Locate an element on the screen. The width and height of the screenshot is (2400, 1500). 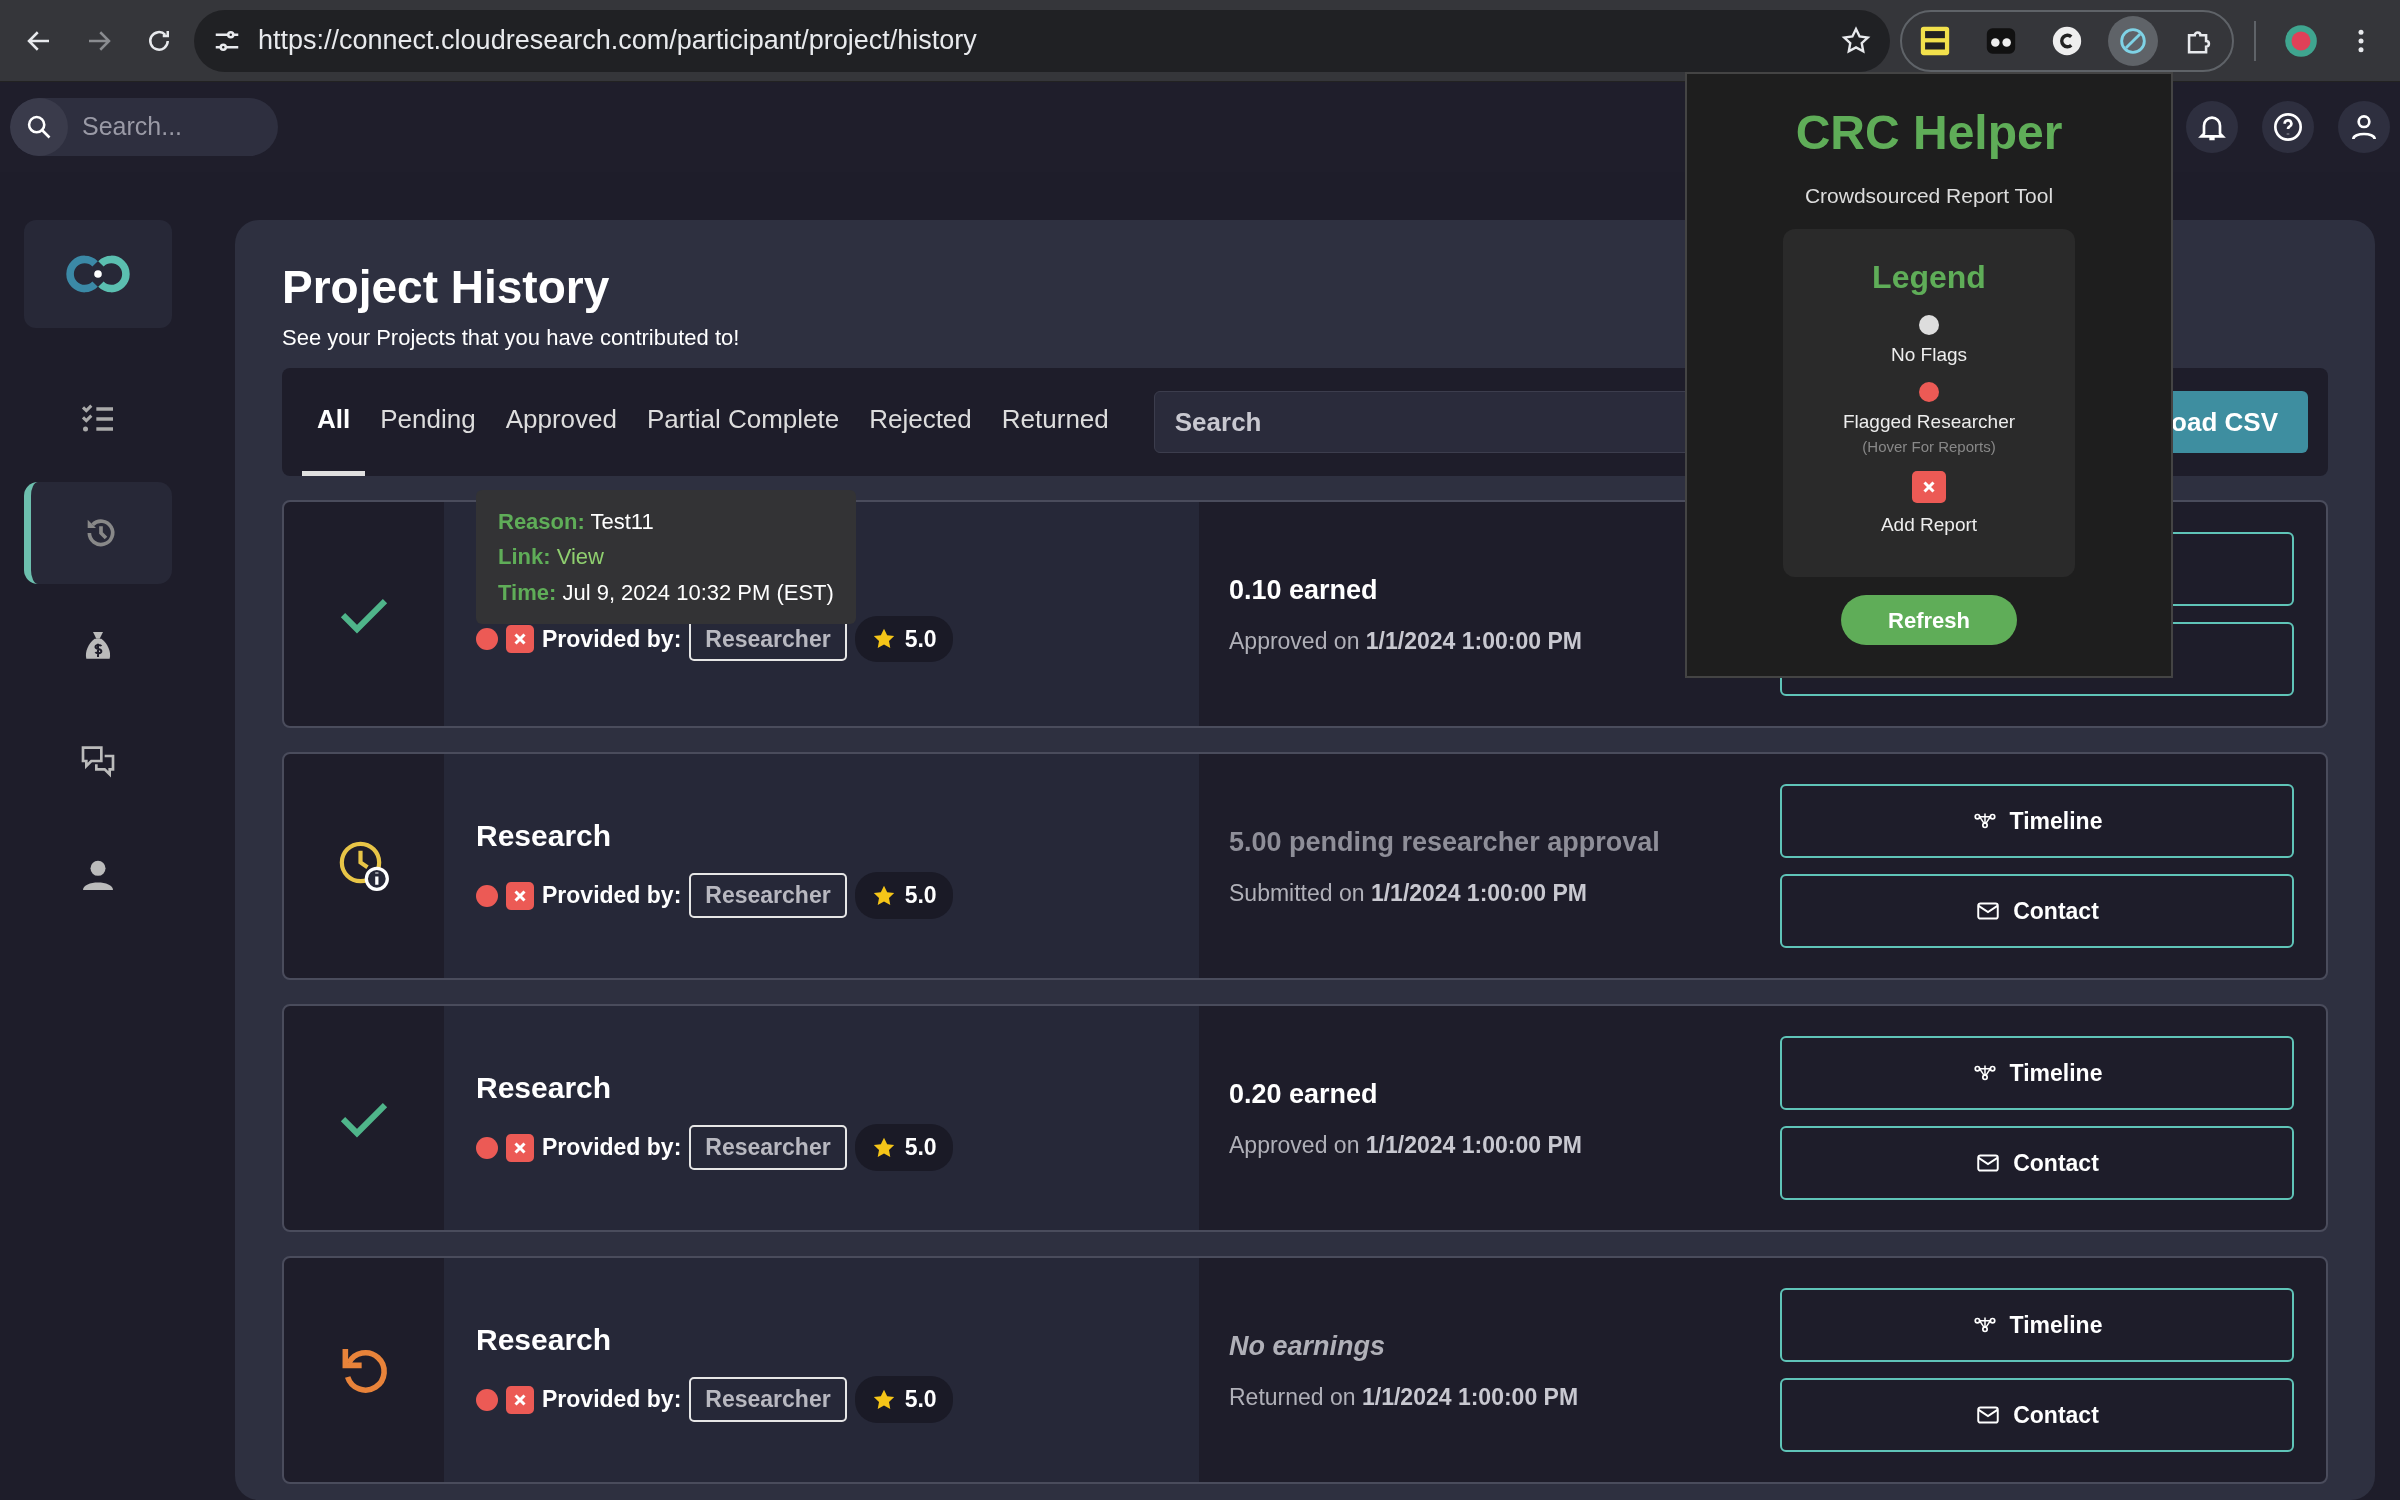
tooltip-label: Link: is located at coordinates (524, 557).